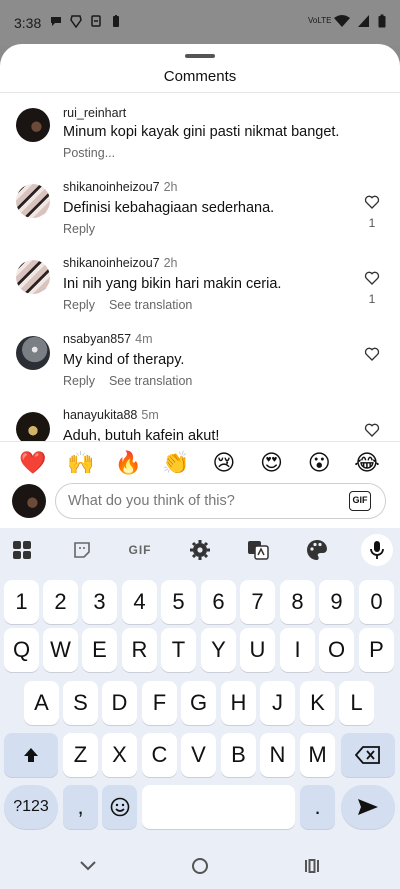  Describe the element at coordinates (176, 463) in the screenshot. I see `emoji-clap: 👏` at that location.